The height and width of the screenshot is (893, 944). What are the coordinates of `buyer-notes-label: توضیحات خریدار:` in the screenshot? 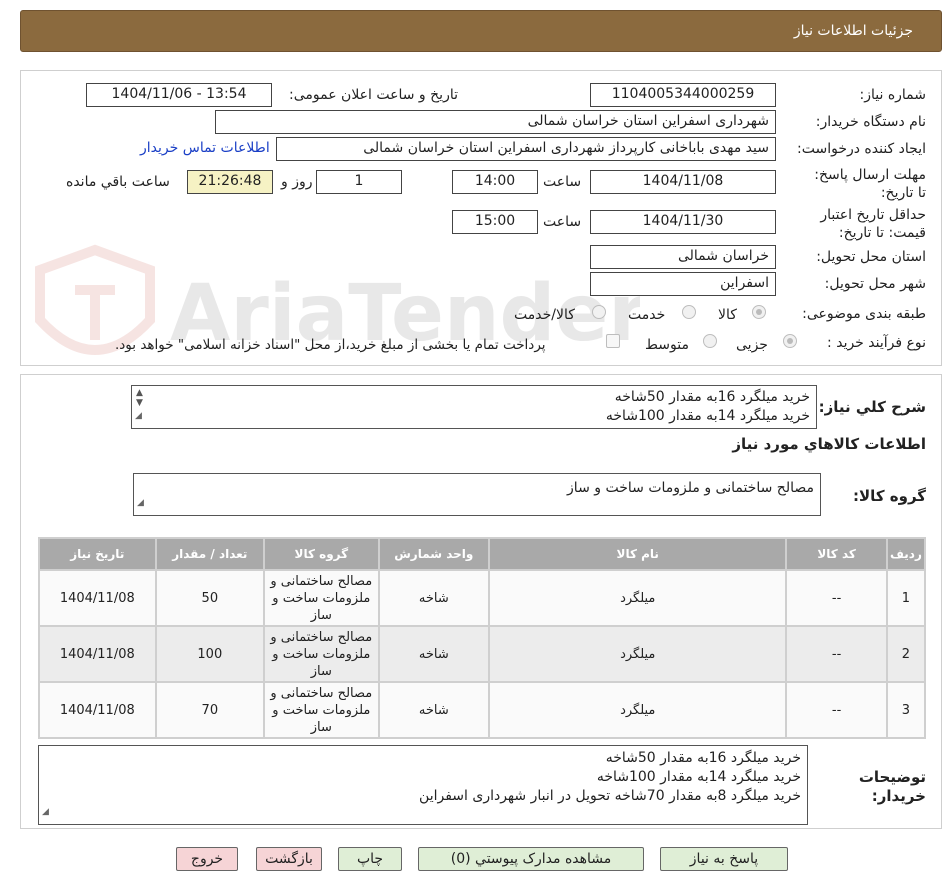 It's located at (892, 786).